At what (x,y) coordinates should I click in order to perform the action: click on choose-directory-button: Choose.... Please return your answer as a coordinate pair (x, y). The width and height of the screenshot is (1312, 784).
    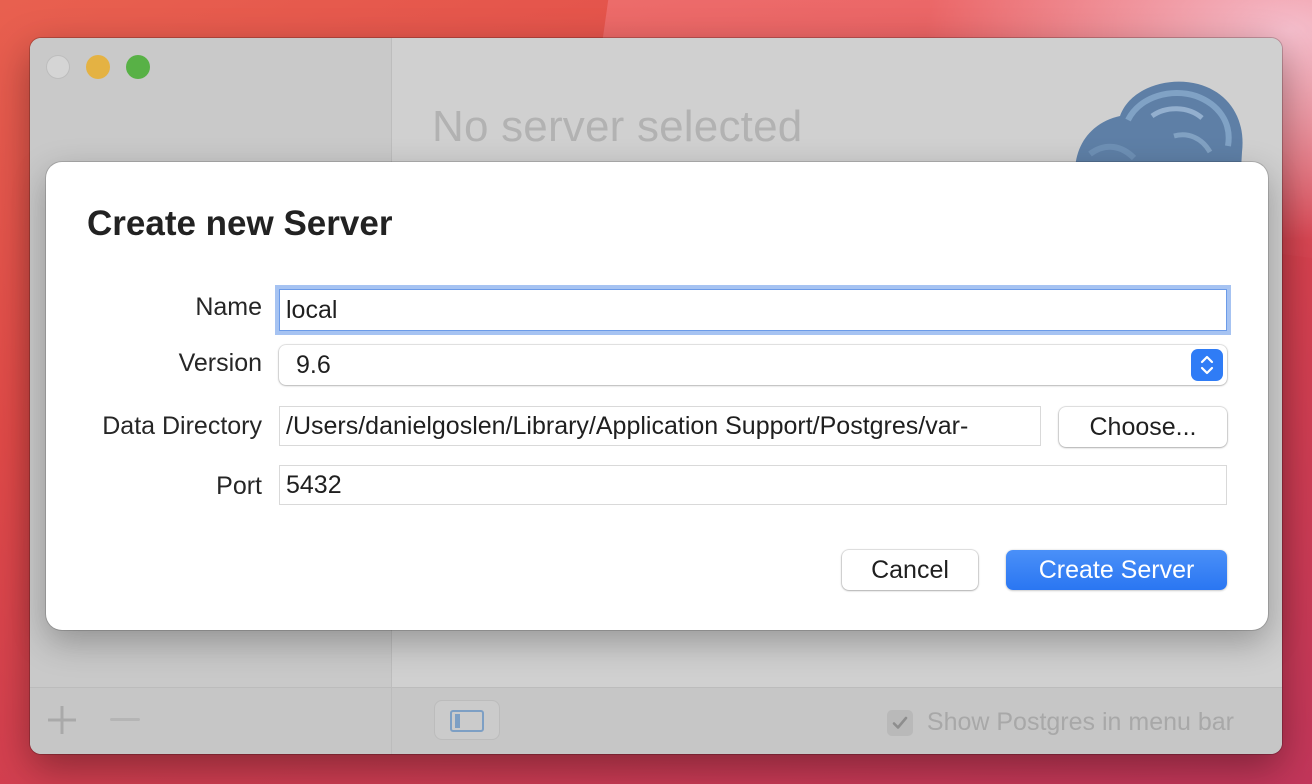
    Looking at the image, I should click on (1143, 427).